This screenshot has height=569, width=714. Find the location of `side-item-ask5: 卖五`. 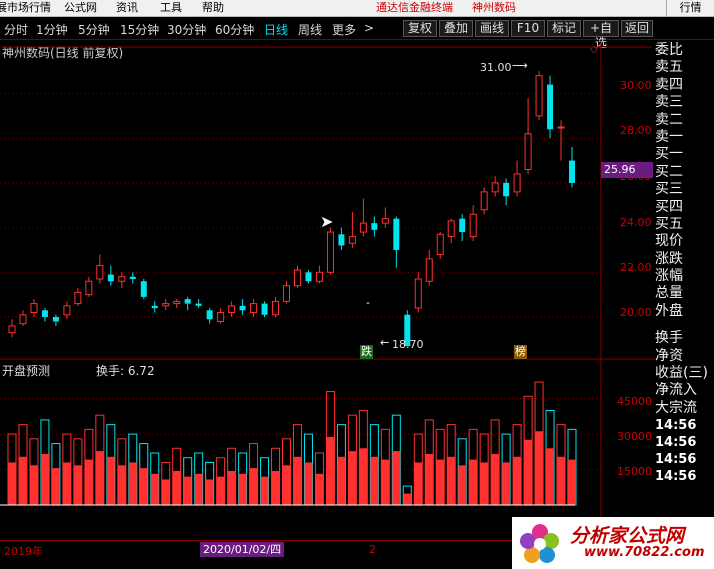

side-item-ask5: 卖五 is located at coordinates (684, 67).